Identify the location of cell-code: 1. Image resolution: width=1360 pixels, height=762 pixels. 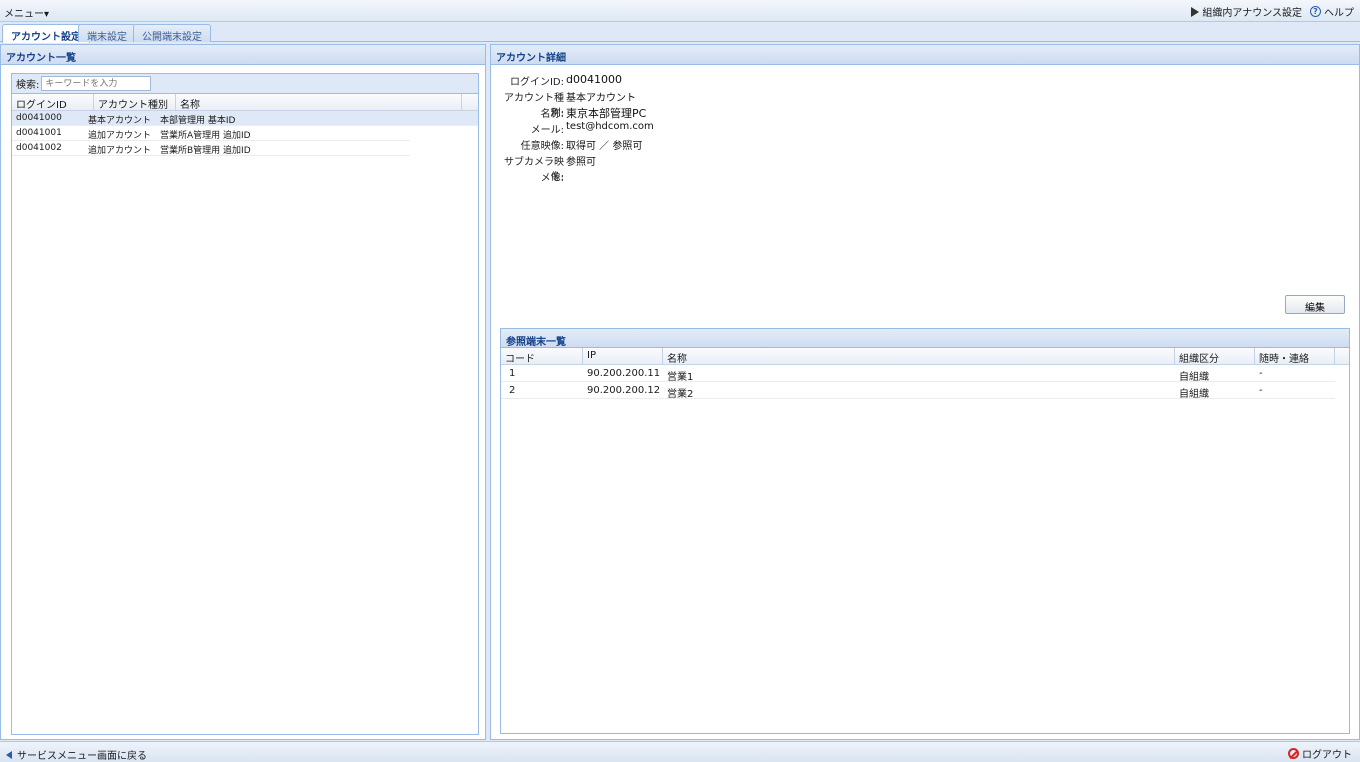
(512, 373).